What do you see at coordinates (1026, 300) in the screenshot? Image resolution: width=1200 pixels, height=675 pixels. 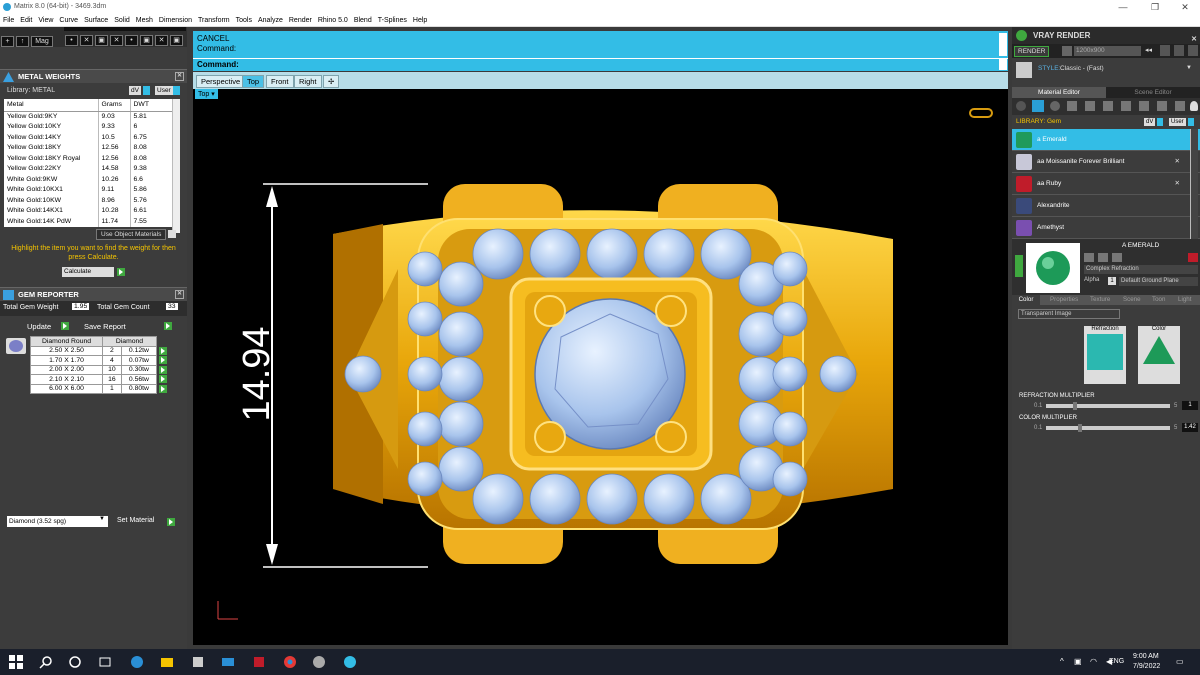 I see `tab-color: Color` at bounding box center [1026, 300].